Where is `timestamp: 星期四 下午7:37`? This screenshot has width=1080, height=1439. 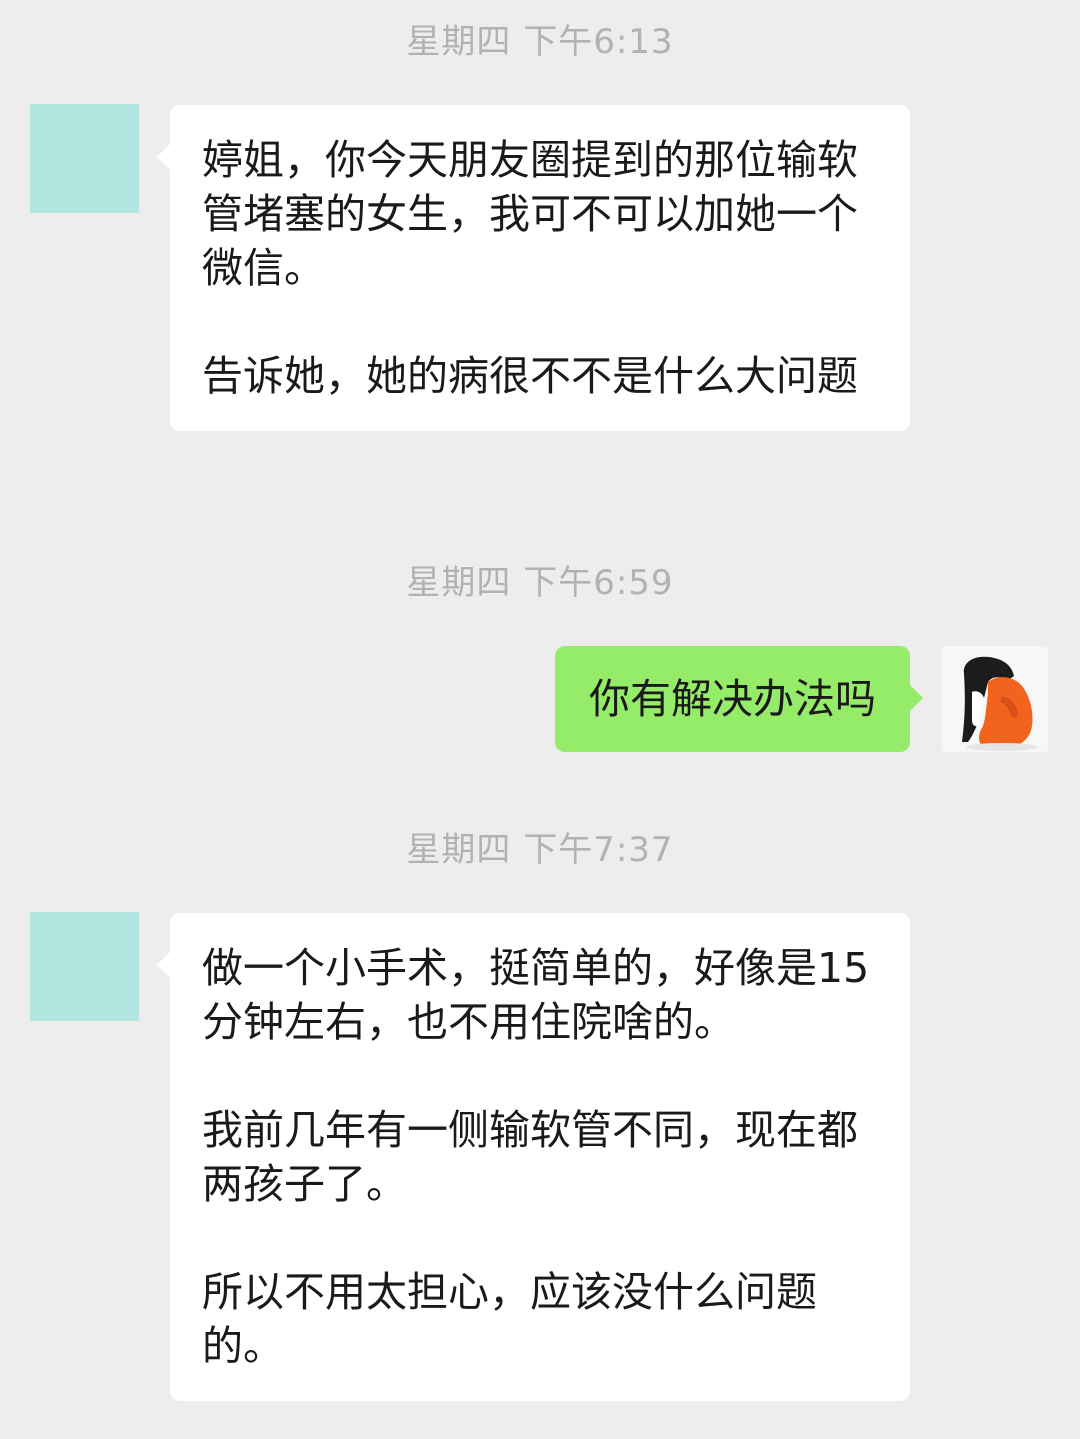
timestamp: 星期四 下午7:37 is located at coordinates (540, 850).